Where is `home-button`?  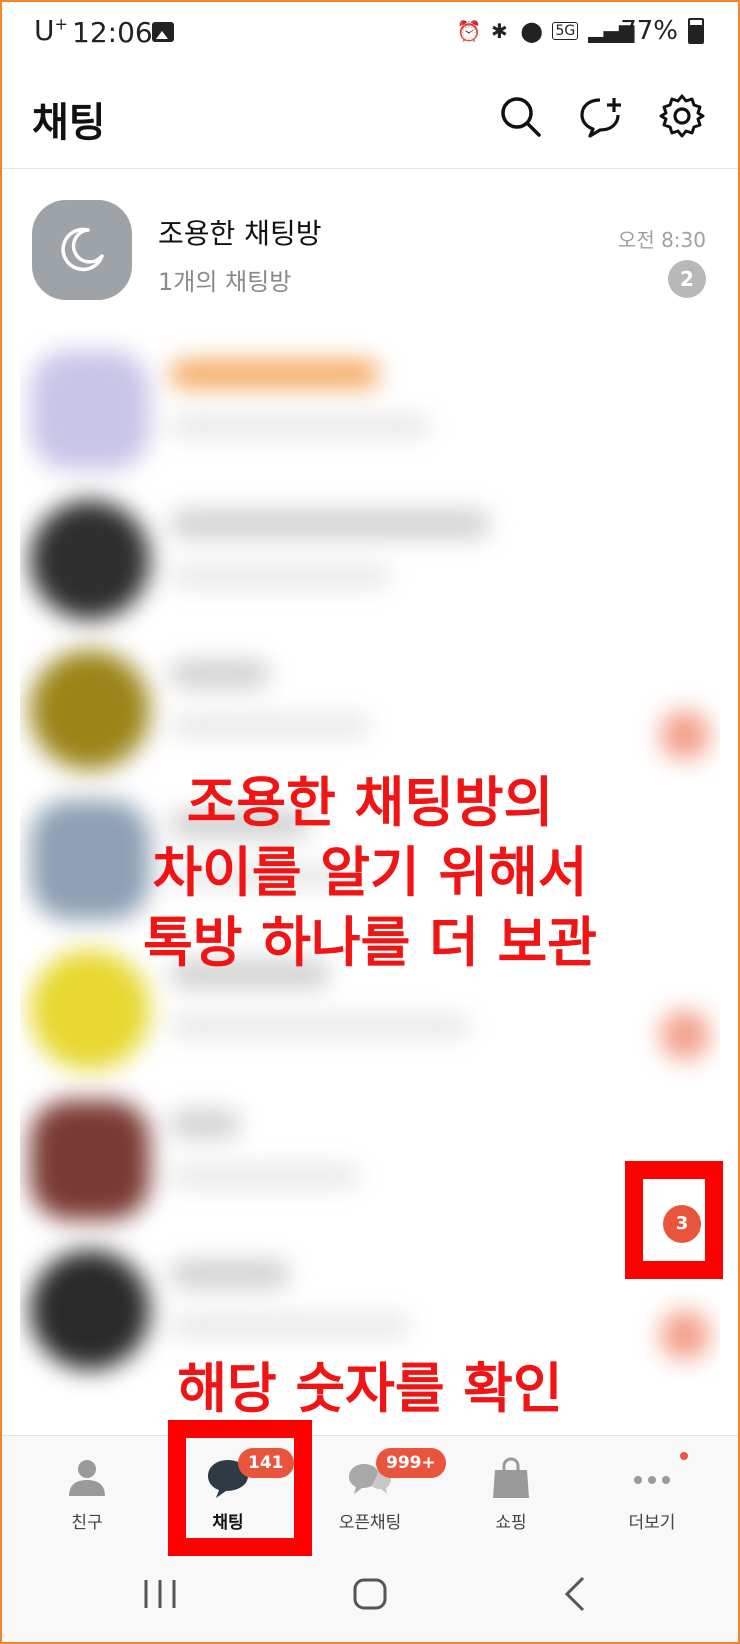 home-button is located at coordinates (370, 1594).